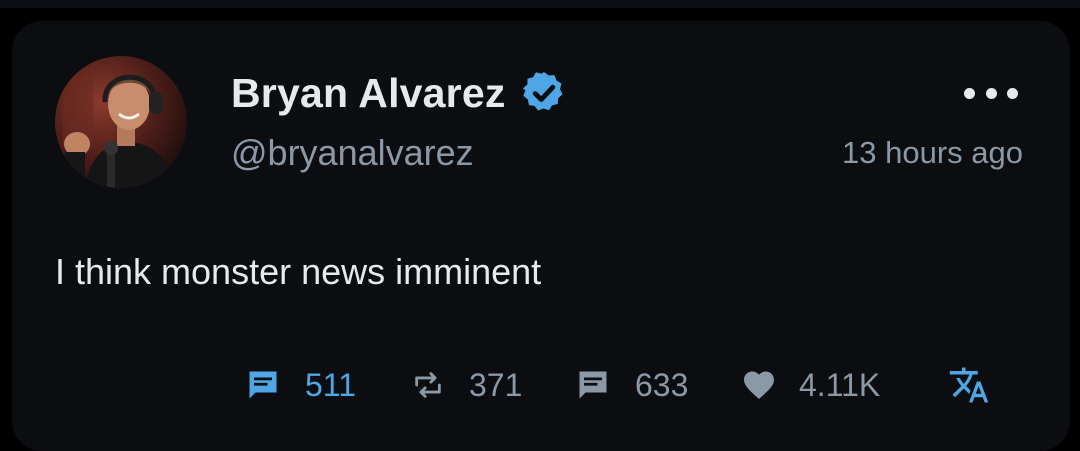 This screenshot has height=451, width=1080. What do you see at coordinates (662, 385) in the screenshot?
I see `quotes-count: 633` at bounding box center [662, 385].